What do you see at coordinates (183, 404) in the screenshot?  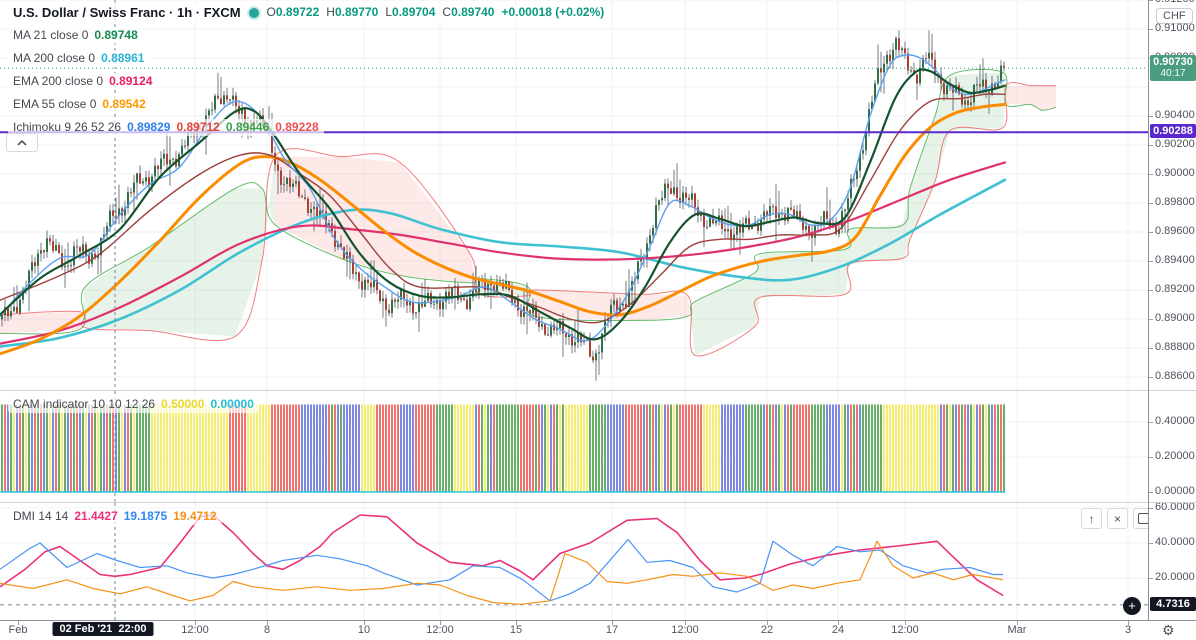 I see `indicator-value: 0.50000` at bounding box center [183, 404].